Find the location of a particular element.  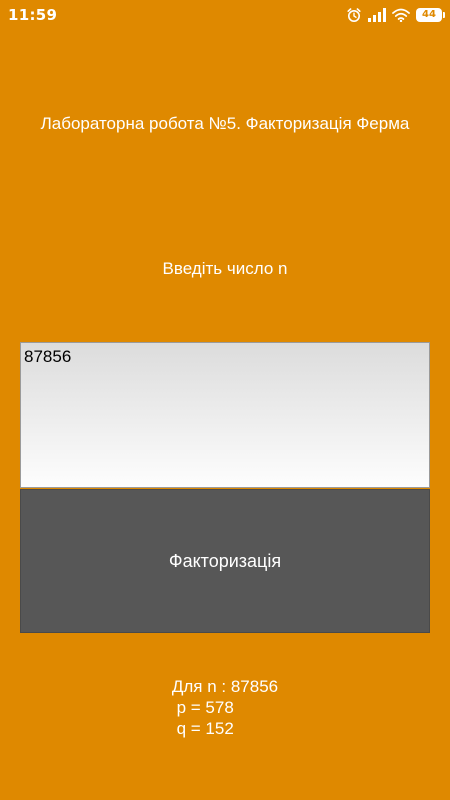

status-icons: 44 is located at coordinates (395, 15).